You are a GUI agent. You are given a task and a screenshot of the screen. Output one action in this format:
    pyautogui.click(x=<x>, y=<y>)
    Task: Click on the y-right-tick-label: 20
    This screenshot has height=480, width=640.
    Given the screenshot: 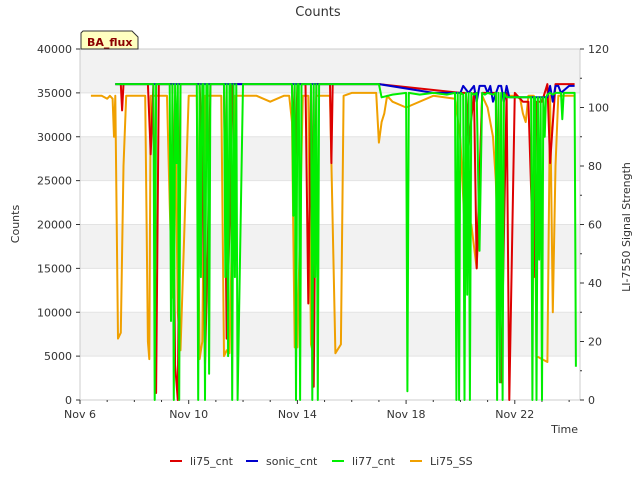 What is the action you would take?
    pyautogui.click(x=595, y=342)
    